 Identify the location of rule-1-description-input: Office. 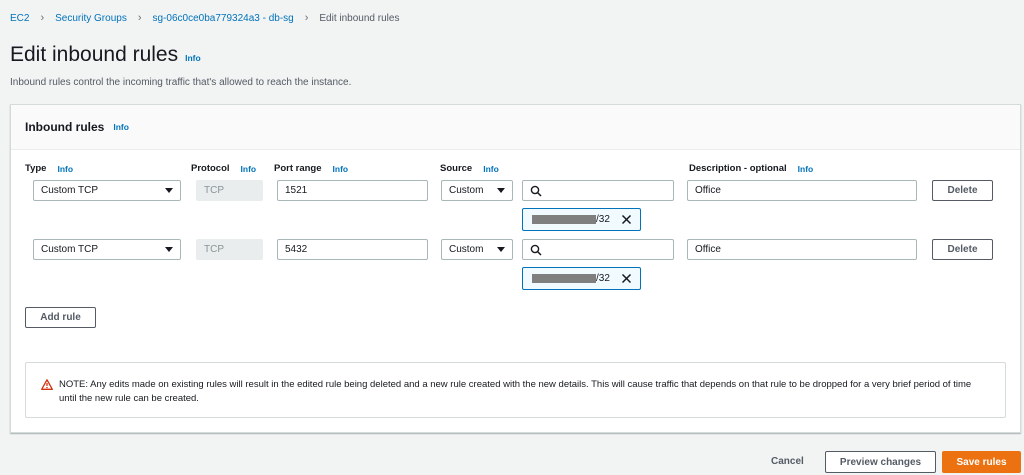
(802, 190).